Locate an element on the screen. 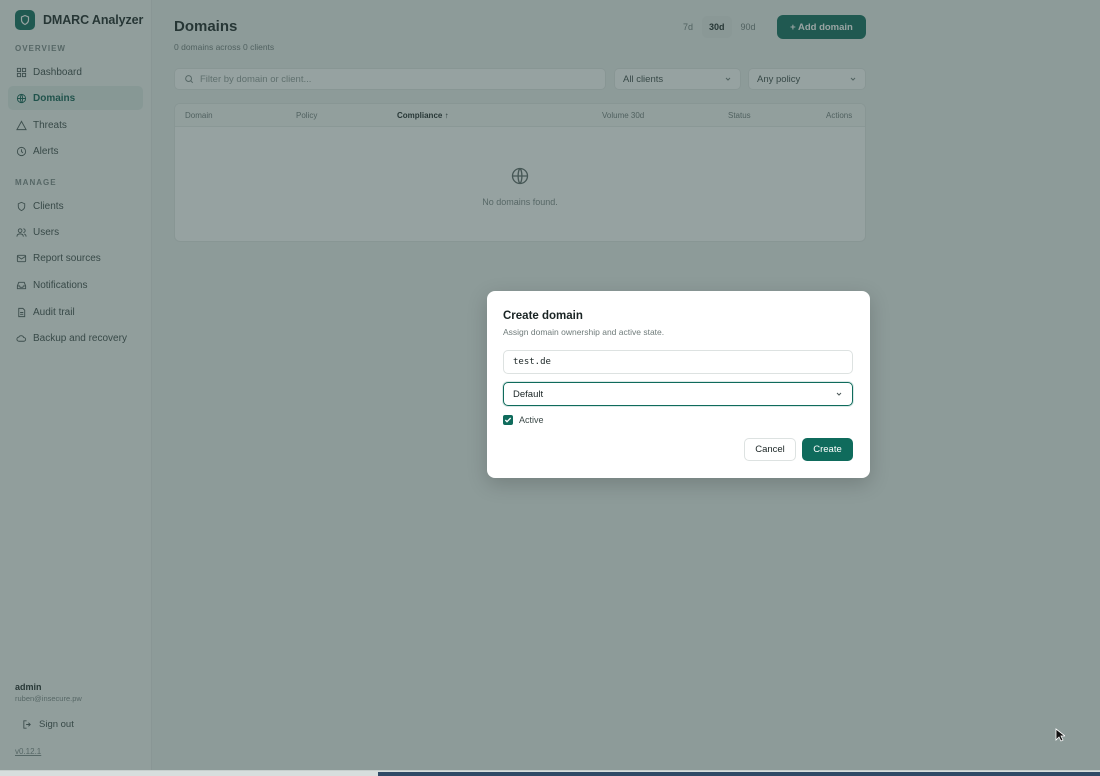 Image resolution: width=1100 pixels, height=776 pixels. client-dropdown: Default is located at coordinates (678, 394).